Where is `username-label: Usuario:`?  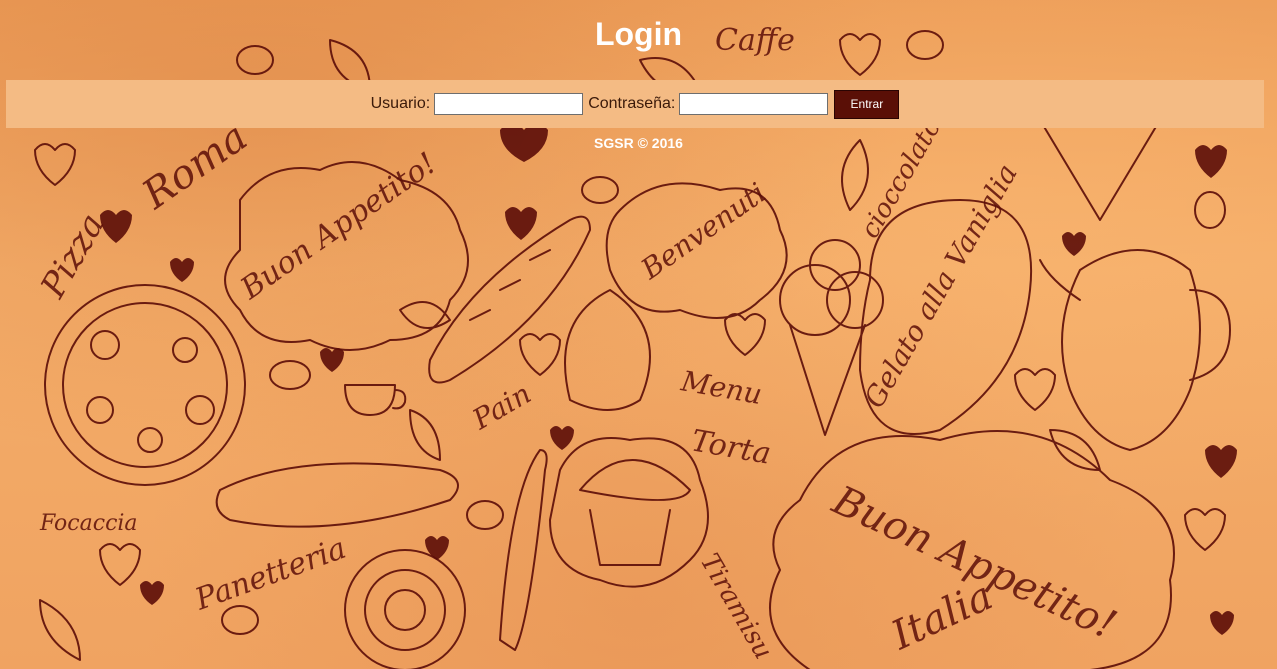 username-label: Usuario: is located at coordinates (400, 103).